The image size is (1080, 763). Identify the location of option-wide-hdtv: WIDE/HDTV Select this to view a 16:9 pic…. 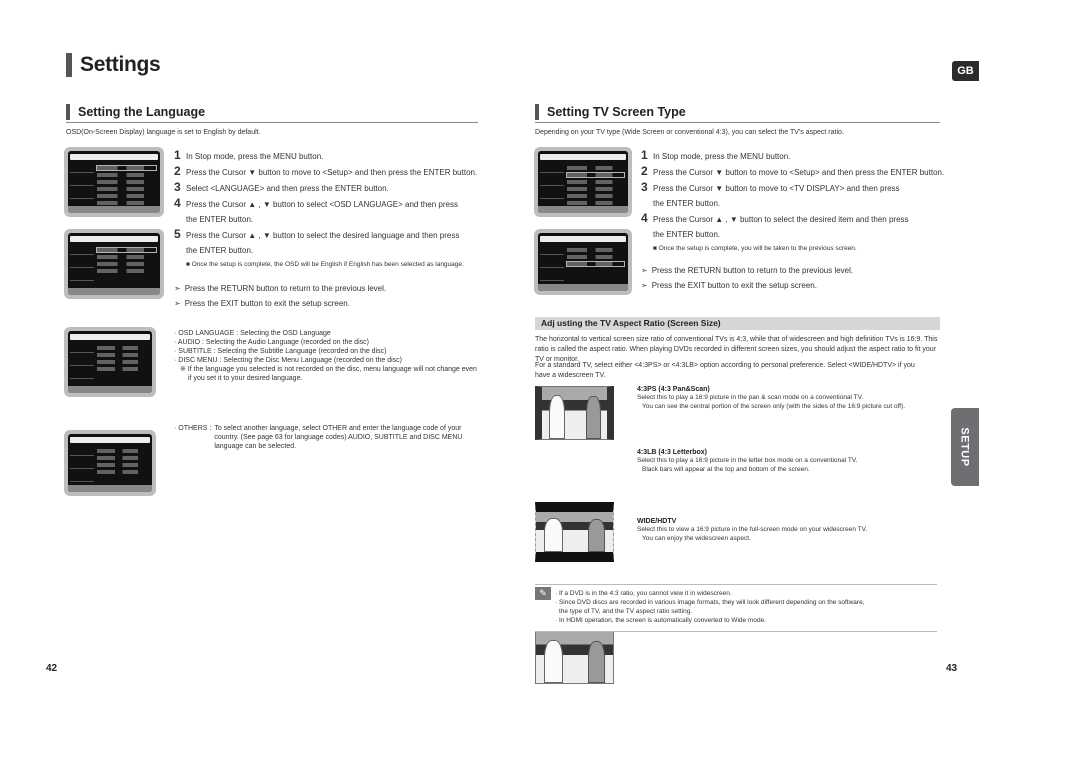
(752, 530).